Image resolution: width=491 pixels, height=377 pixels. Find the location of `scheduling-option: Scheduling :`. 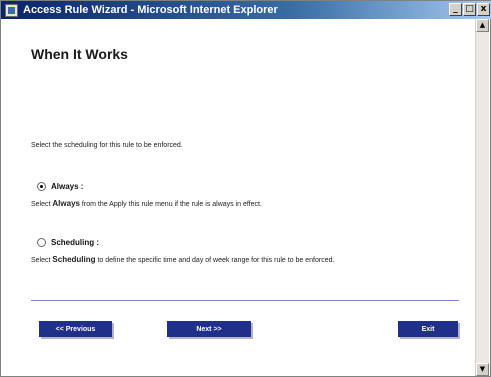

scheduling-option: Scheduling : is located at coordinates (68, 242).